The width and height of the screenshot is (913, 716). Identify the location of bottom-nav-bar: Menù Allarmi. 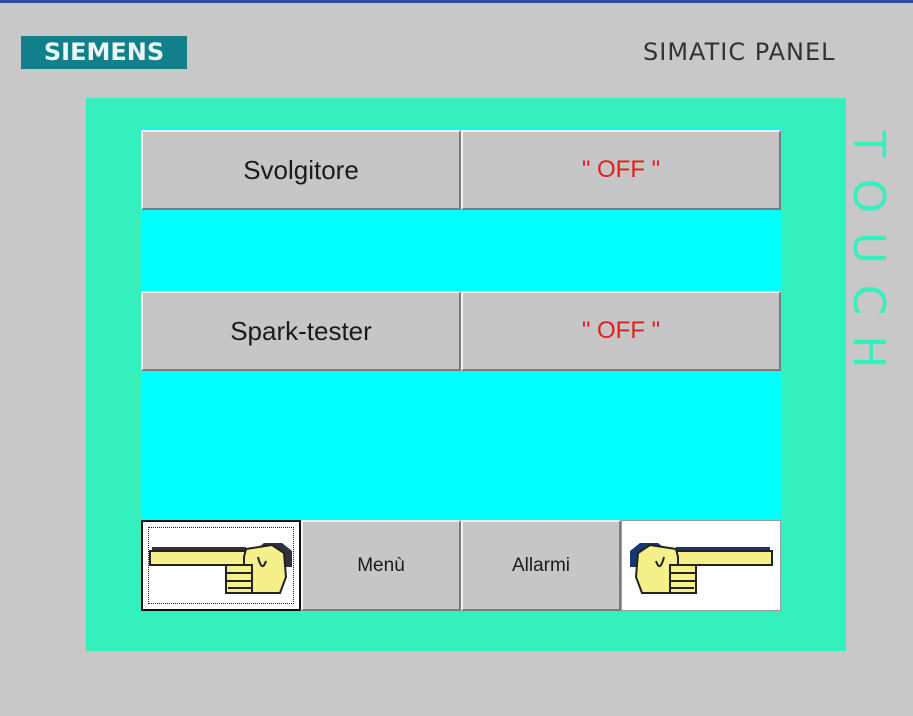
(461, 565).